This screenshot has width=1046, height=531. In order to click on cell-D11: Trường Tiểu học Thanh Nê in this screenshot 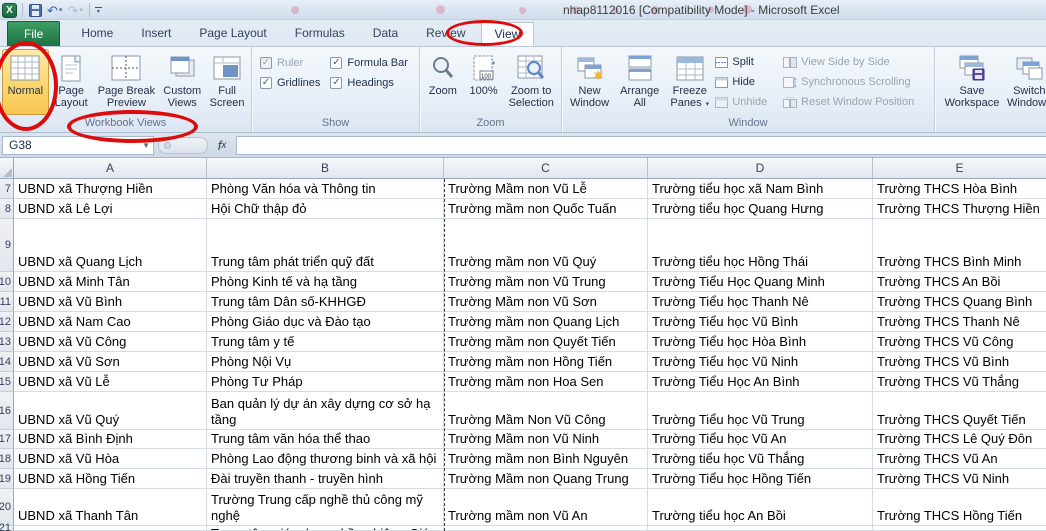, I will do `click(760, 302)`.